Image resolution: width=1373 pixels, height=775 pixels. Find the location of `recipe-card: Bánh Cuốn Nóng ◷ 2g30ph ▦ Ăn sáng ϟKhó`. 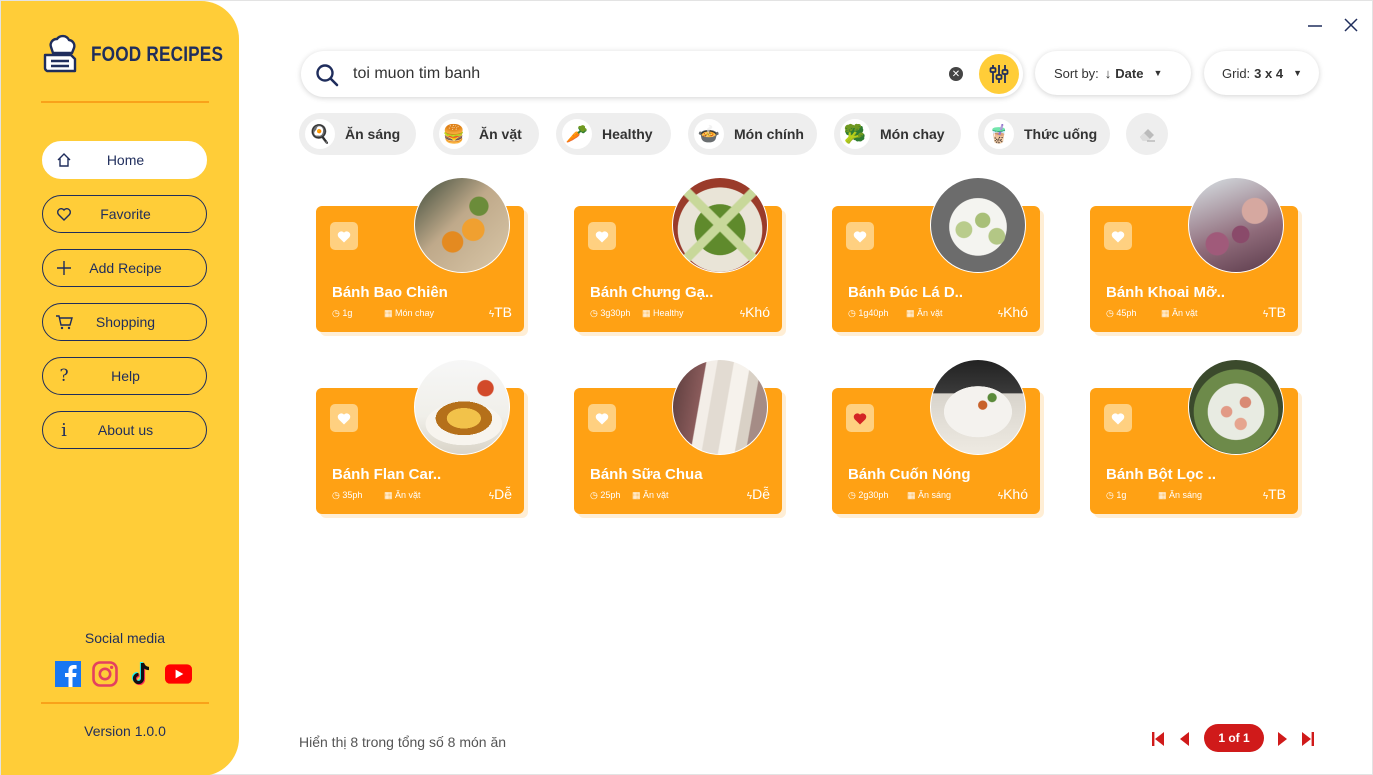

recipe-card: Bánh Cuốn Nóng ◷ 2g30ph ▦ Ăn sáng ϟKhó is located at coordinates (936, 436).